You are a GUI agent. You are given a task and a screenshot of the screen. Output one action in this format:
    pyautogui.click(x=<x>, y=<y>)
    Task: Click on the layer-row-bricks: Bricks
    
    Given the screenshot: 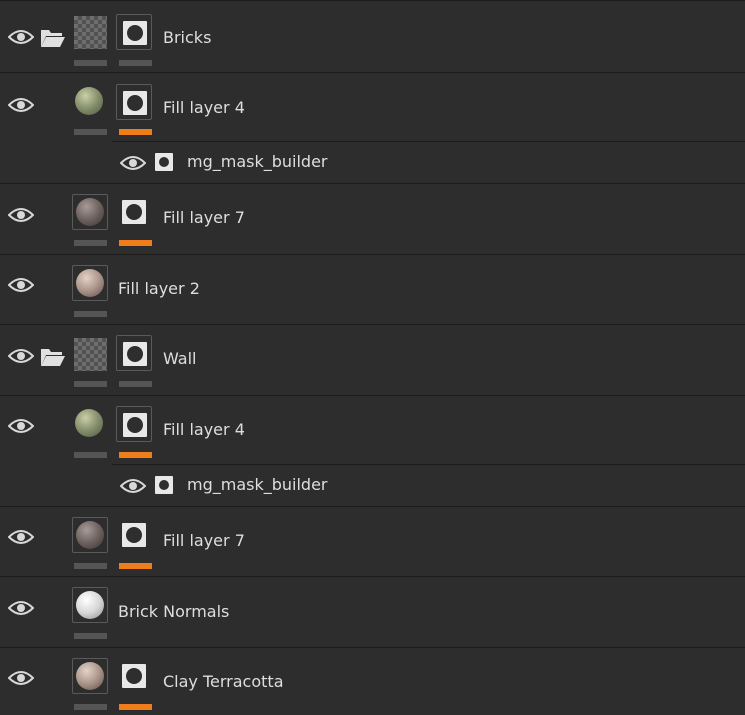 What is the action you would take?
    pyautogui.click(x=372, y=36)
    